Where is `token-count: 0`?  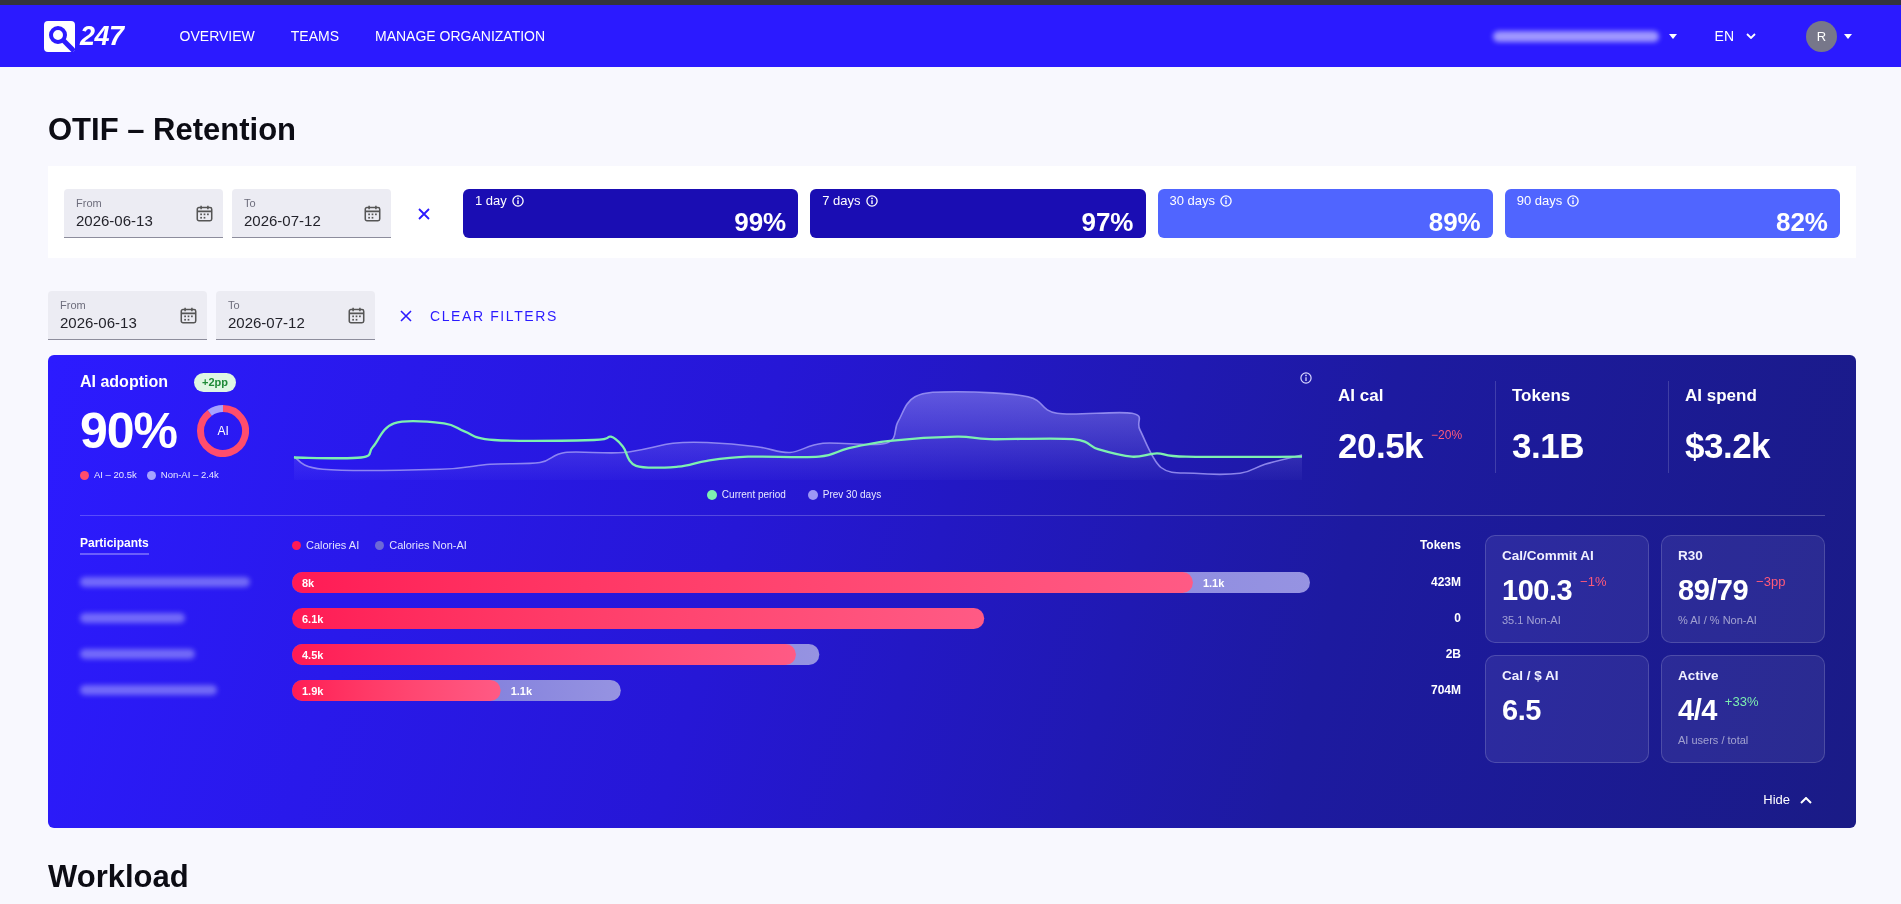 token-count: 0 is located at coordinates (1457, 618).